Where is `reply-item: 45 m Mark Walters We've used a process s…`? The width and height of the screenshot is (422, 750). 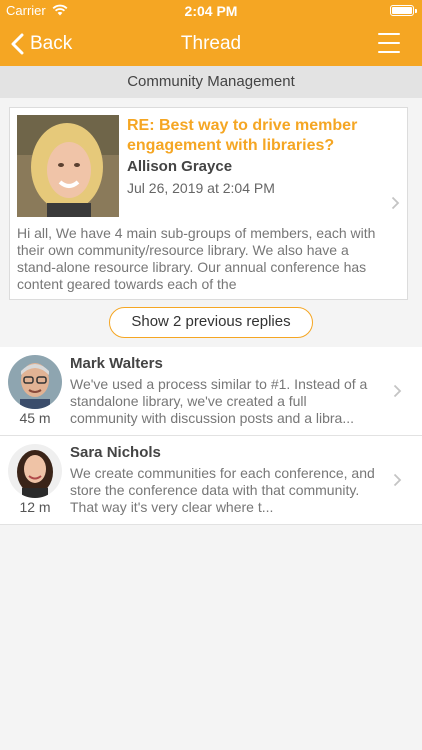 reply-item: 45 m Mark Walters We've used a process s… is located at coordinates (211, 391).